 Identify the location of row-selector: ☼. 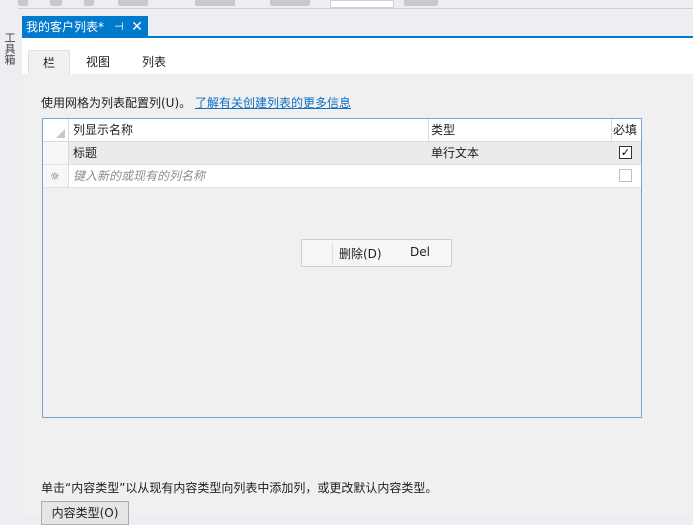
(56, 176).